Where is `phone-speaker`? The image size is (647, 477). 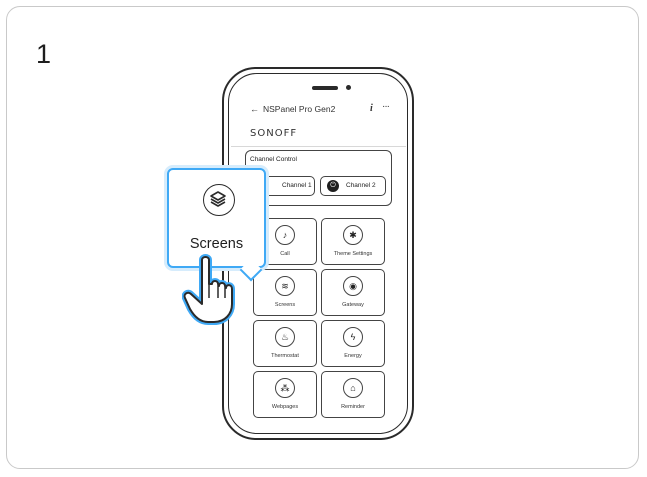
phone-speaker is located at coordinates (325, 88).